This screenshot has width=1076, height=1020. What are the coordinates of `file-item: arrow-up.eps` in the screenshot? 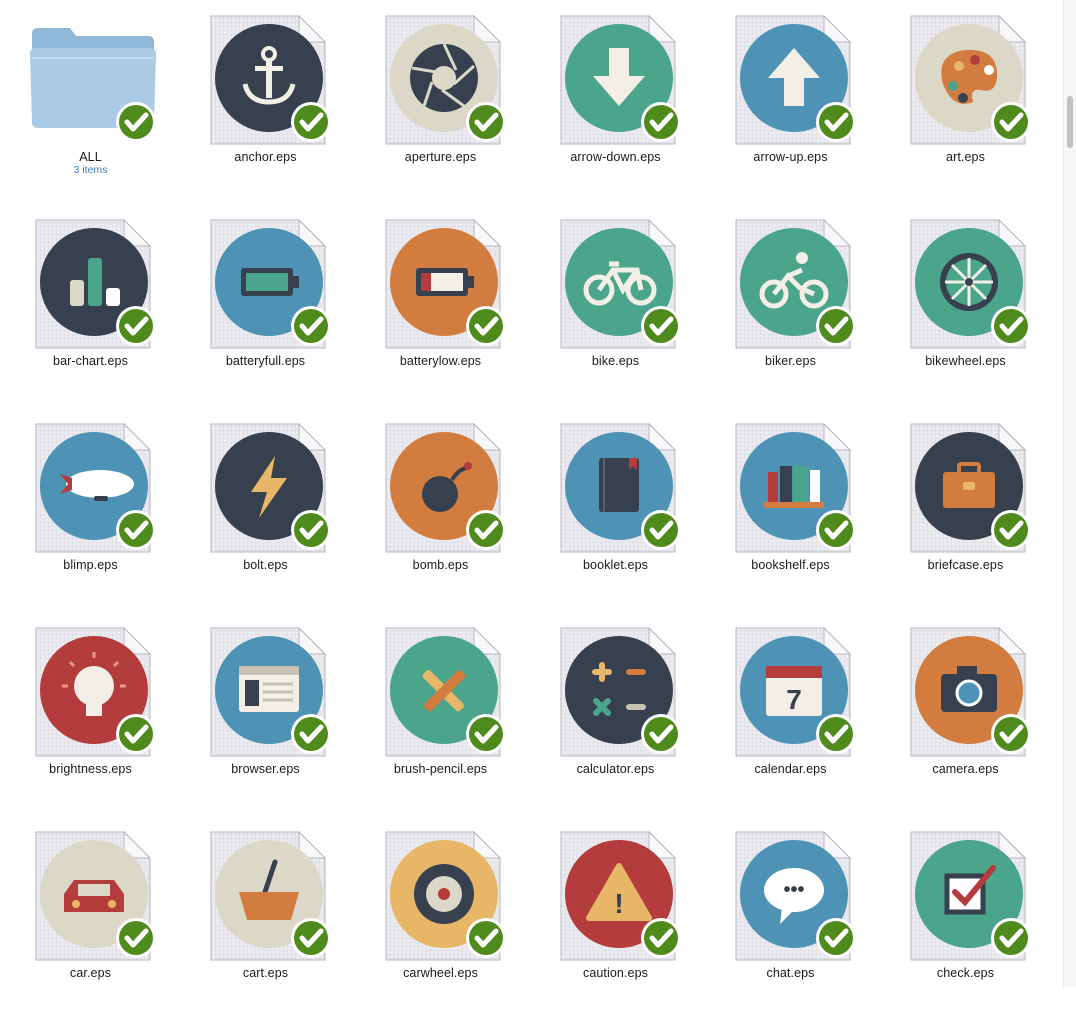 It's located at (790, 102).